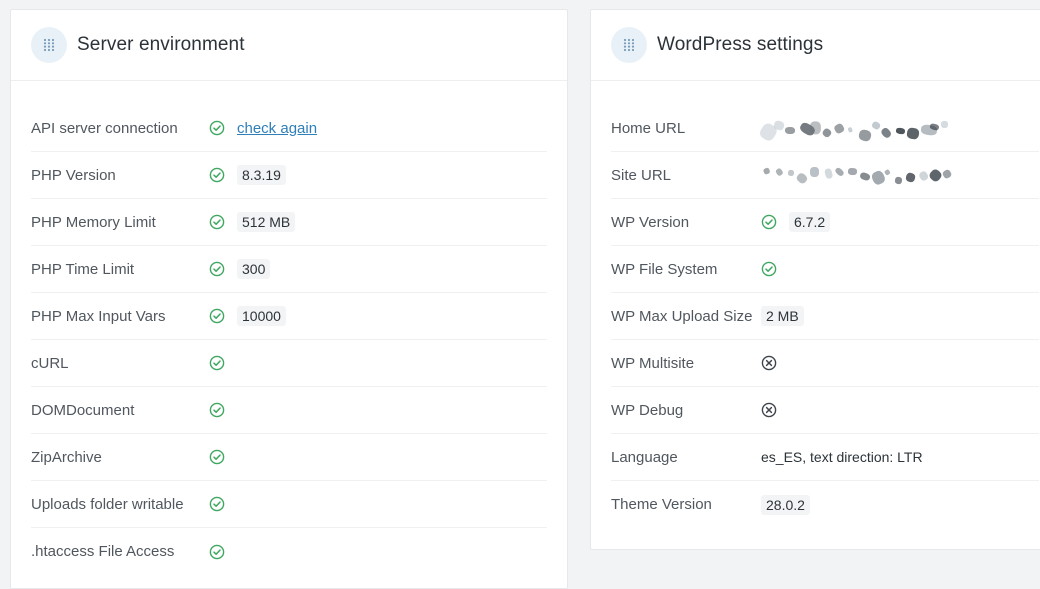 The height and width of the screenshot is (589, 1040). Describe the element at coordinates (289, 269) in the screenshot. I see `table-row: PHP Time Limit 300` at that location.